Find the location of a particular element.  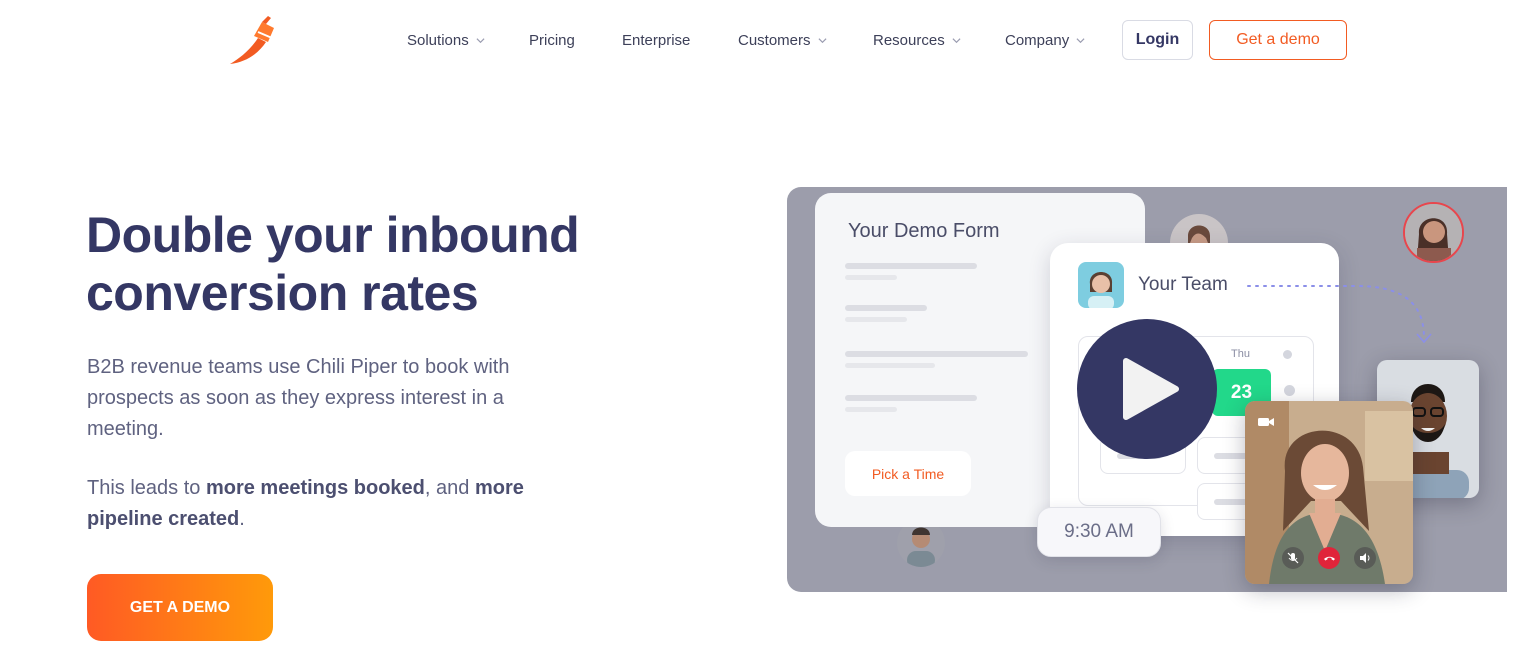

hero-benefits-text-1: This leads to is located at coordinates (146, 488).